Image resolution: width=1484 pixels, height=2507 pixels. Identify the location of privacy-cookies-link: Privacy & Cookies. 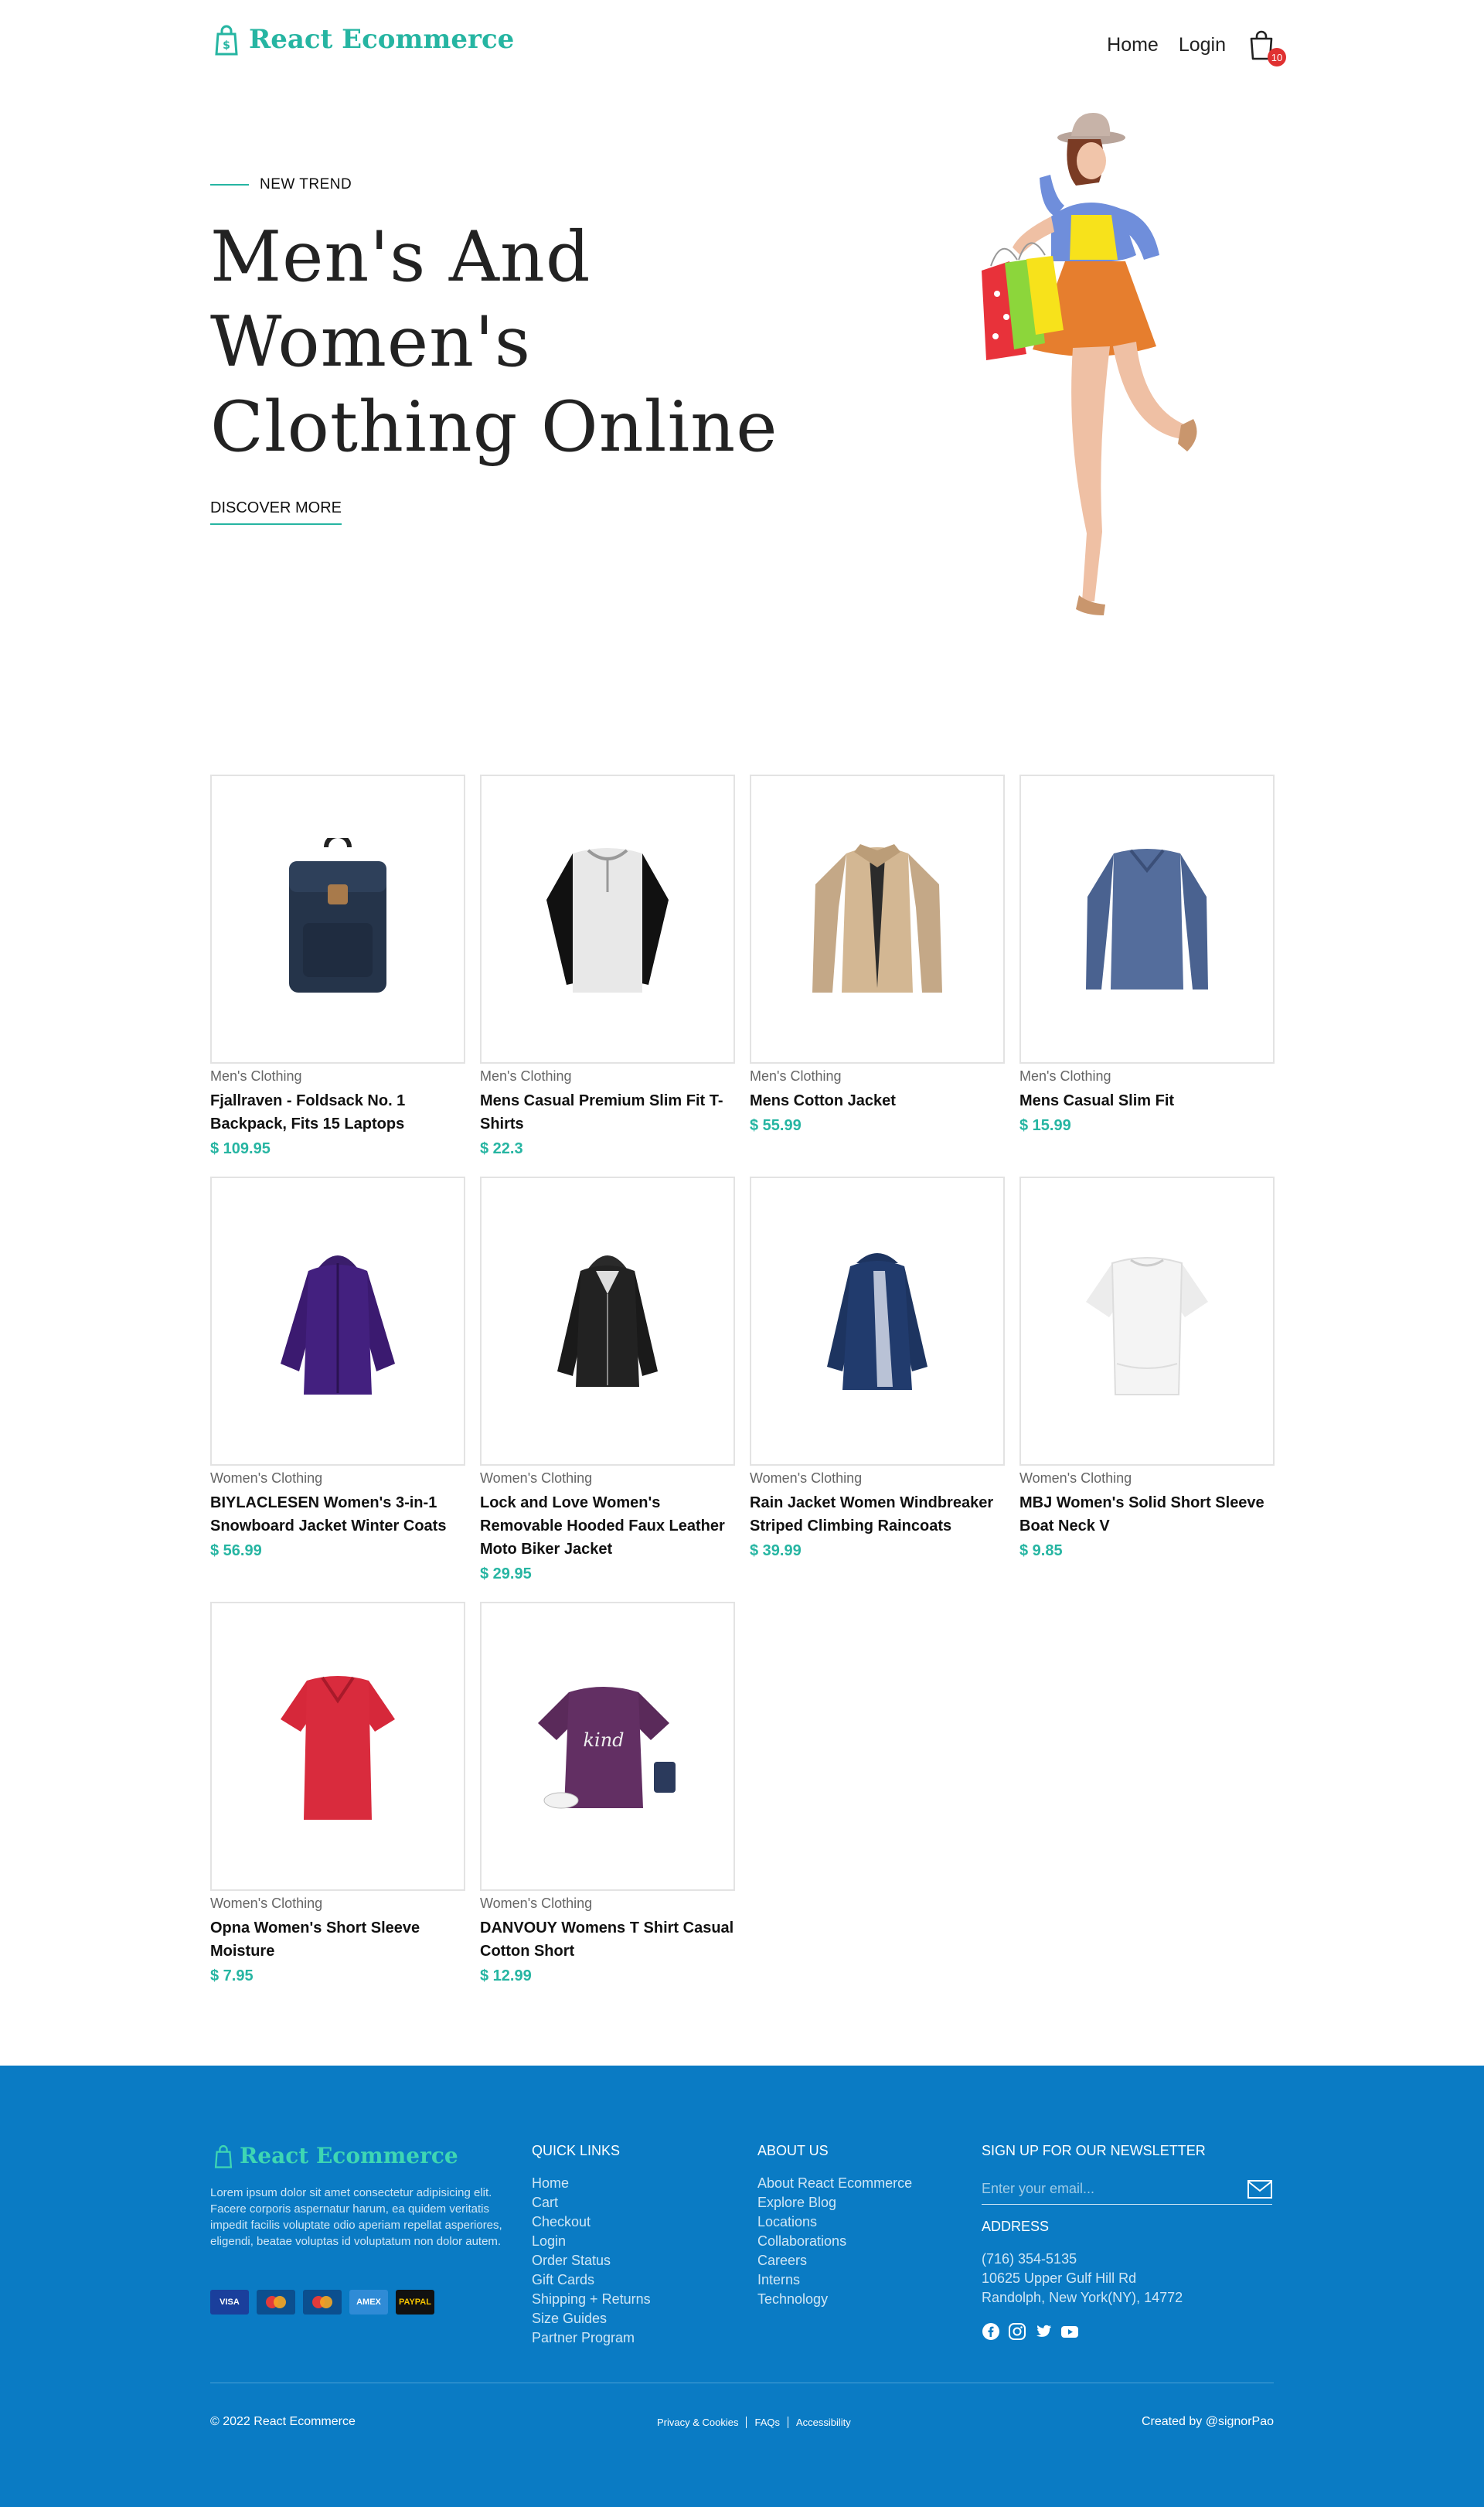
(698, 2422).